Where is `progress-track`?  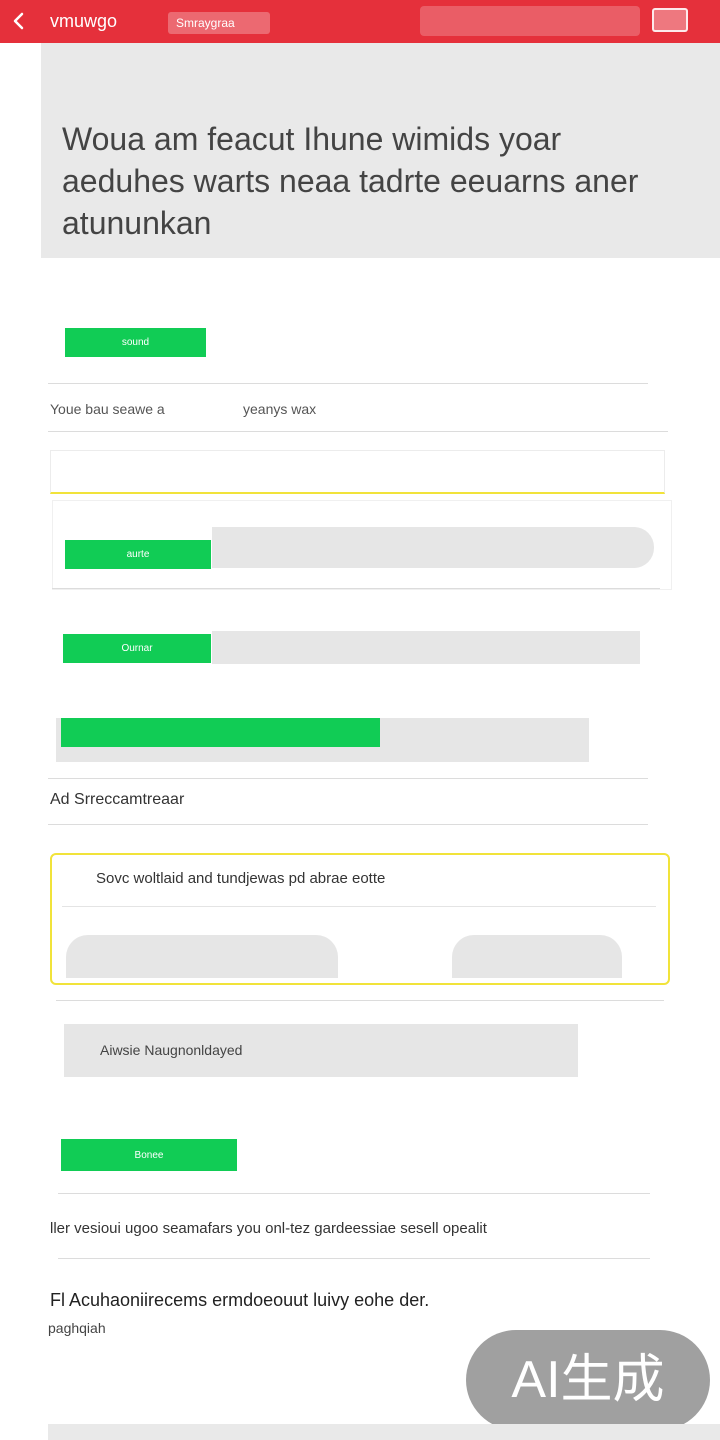
progress-track is located at coordinates (322, 740).